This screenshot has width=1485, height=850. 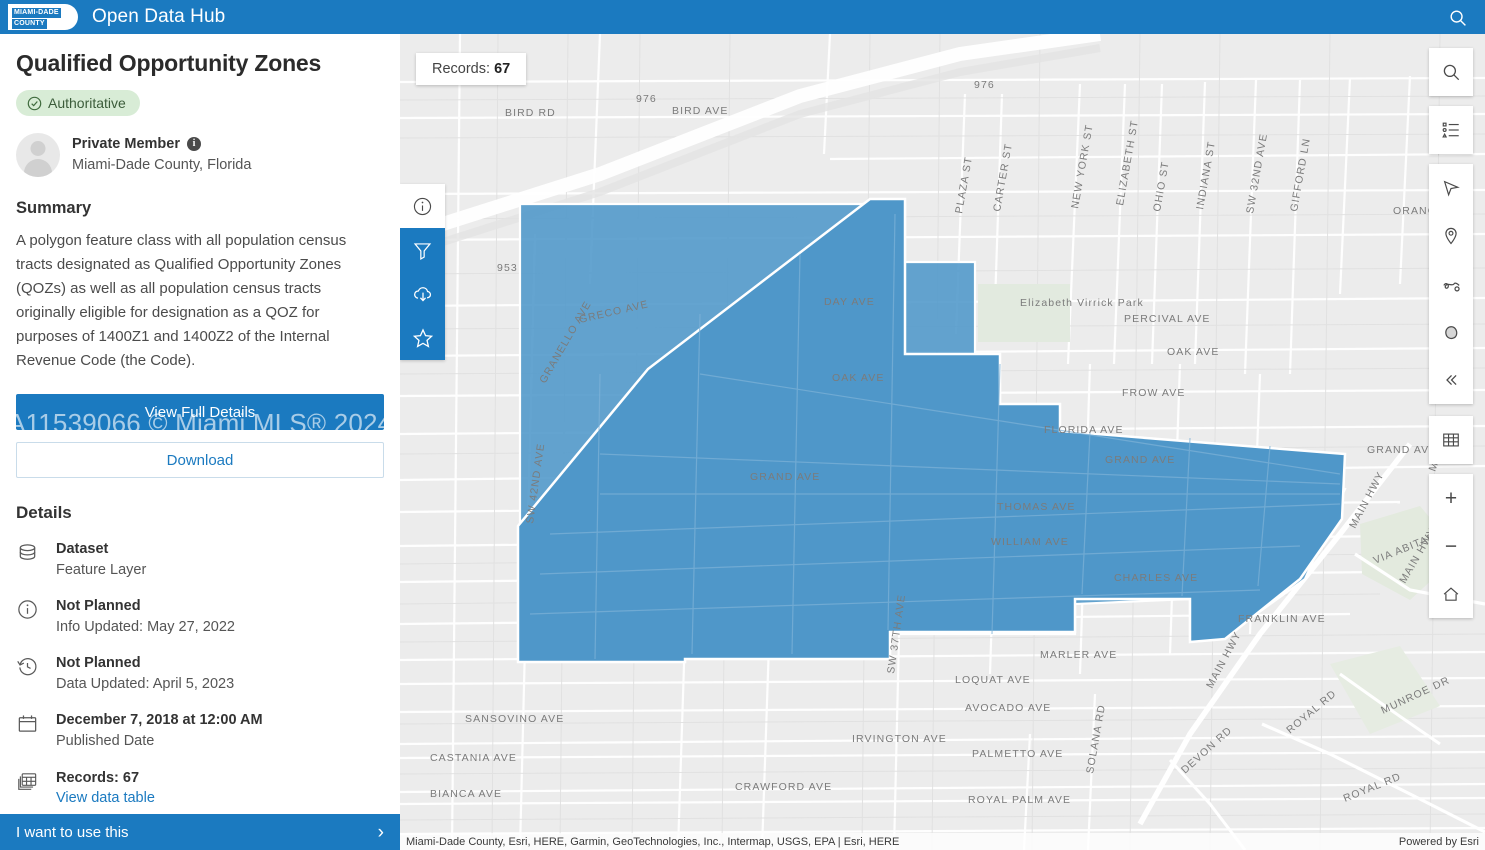 I want to click on detail-sub: Data Updated: April 5, 2023, so click(x=145, y=683).